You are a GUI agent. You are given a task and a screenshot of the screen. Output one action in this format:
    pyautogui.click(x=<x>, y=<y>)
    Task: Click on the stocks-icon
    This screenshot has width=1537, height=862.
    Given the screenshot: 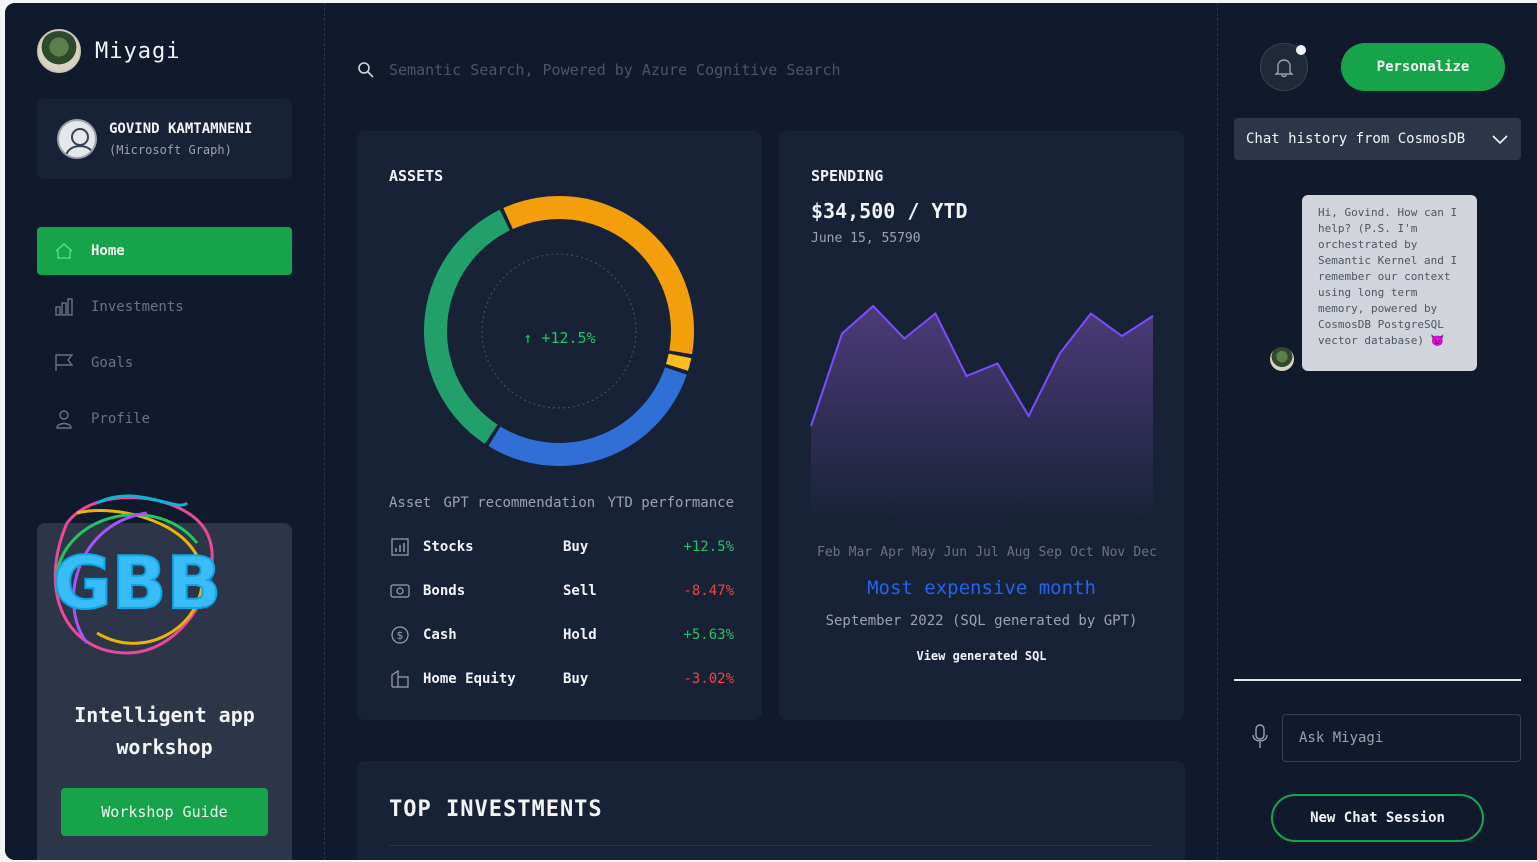 What is the action you would take?
    pyautogui.click(x=400, y=547)
    